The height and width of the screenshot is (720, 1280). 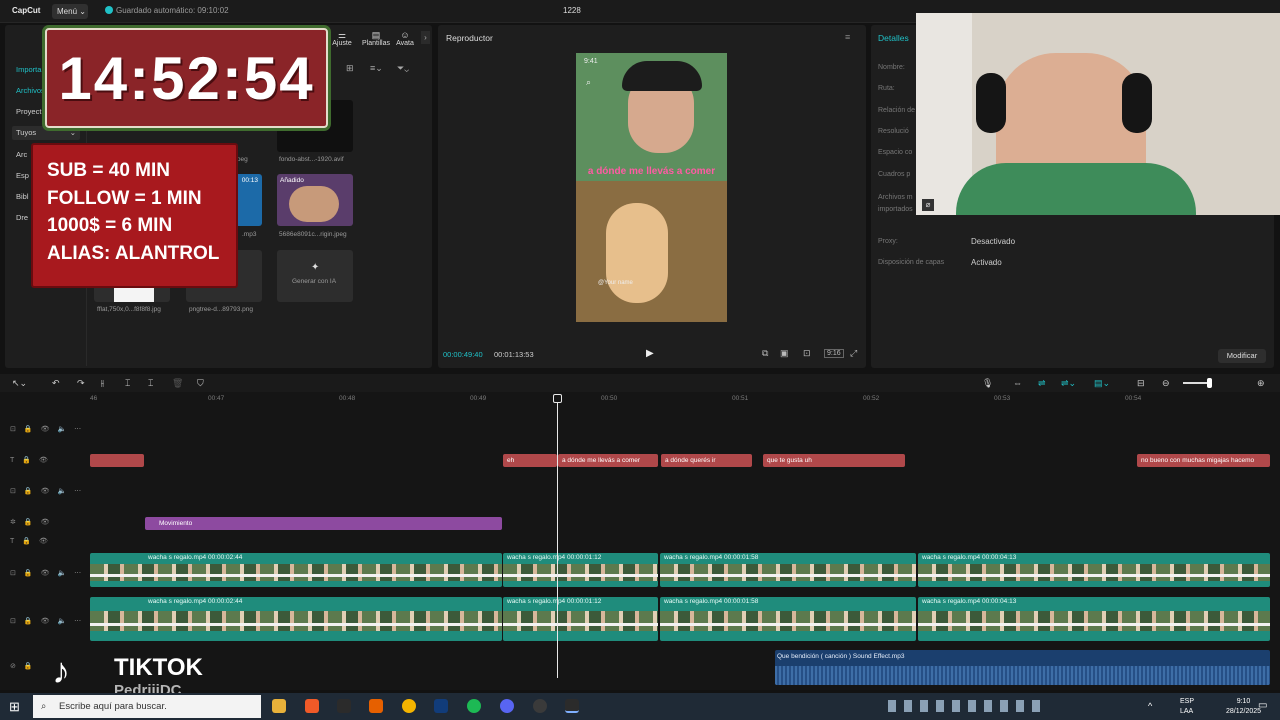 What do you see at coordinates (784, 353) in the screenshot?
I see `quality-icon: ▣` at bounding box center [784, 353].